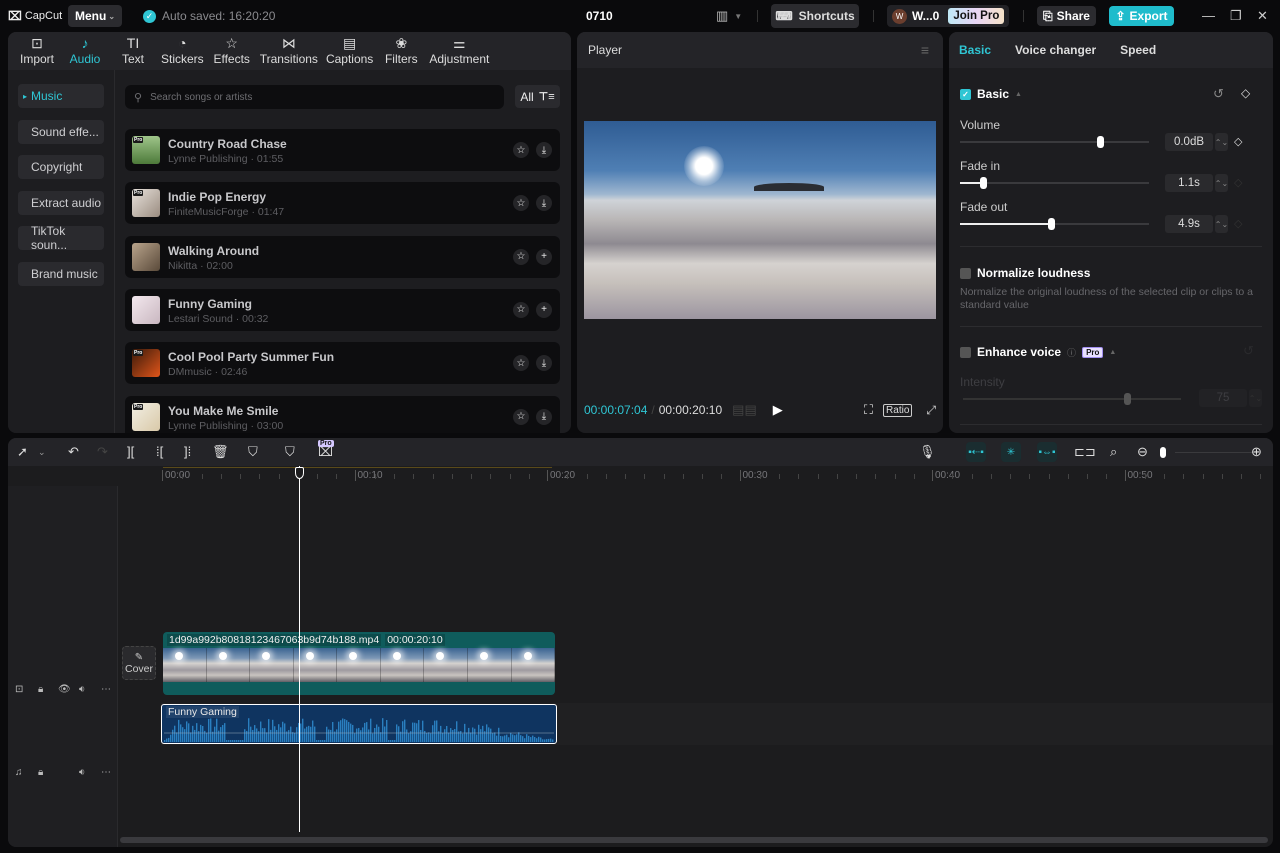  Describe the element at coordinates (232, 51) in the screenshot. I see `tab-effects: ☆ Effects` at that location.